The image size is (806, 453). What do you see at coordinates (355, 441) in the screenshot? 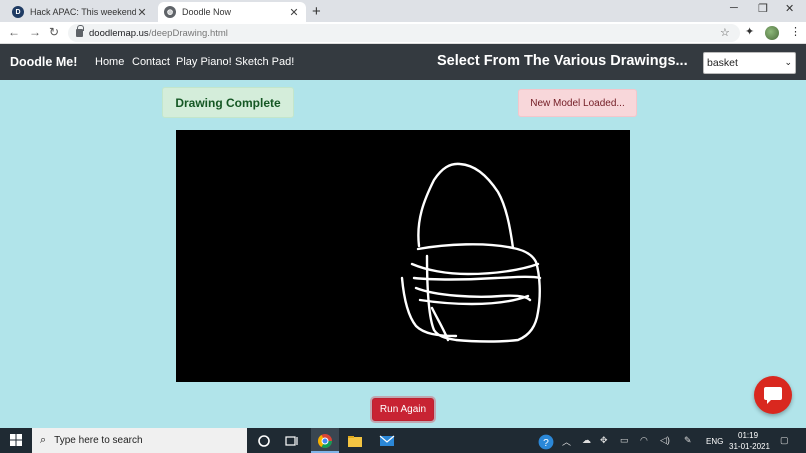
I see `file-explorer-icon` at bounding box center [355, 441].